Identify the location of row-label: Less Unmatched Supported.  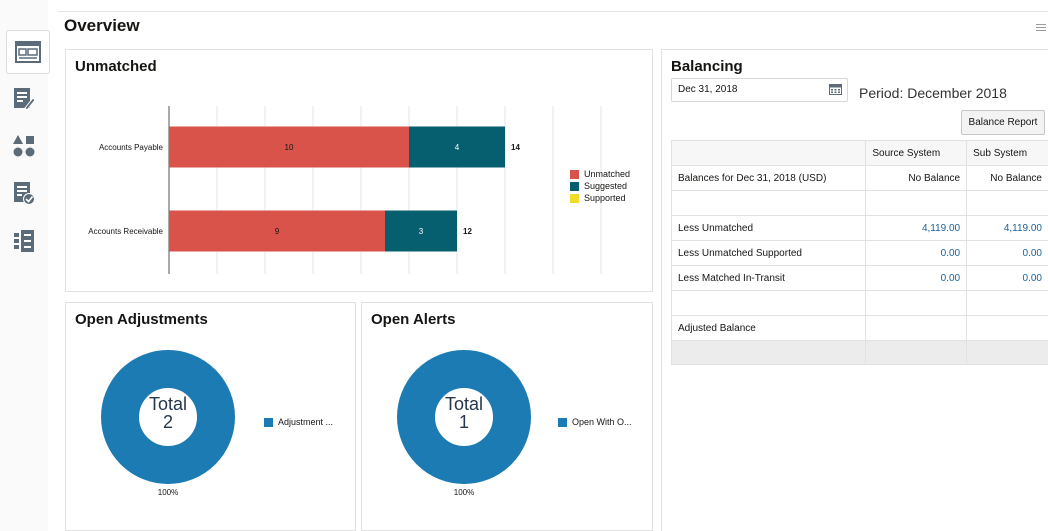
(768, 253).